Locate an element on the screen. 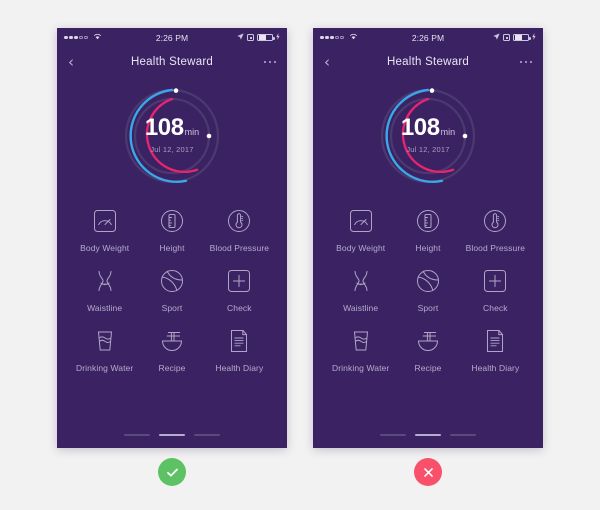  cross-circle-icon is located at coordinates (428, 472).